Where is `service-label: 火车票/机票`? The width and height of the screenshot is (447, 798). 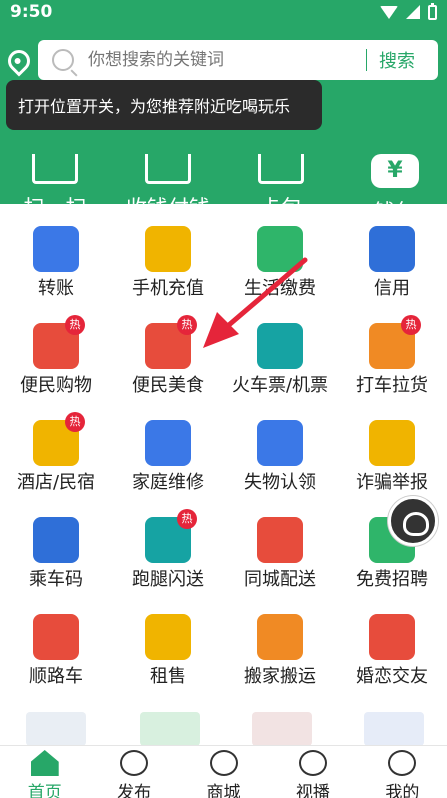 service-label: 火车票/机票 is located at coordinates (280, 385).